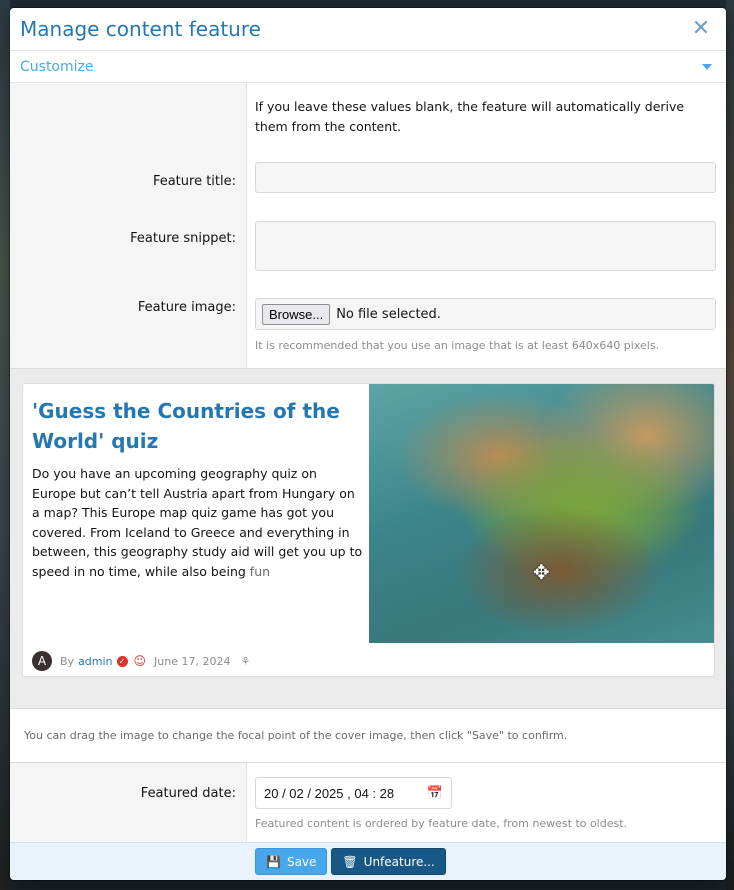 The image size is (734, 890). What do you see at coordinates (128, 804) in the screenshot?
I see `featured-date-label: Featured date:` at bounding box center [128, 804].